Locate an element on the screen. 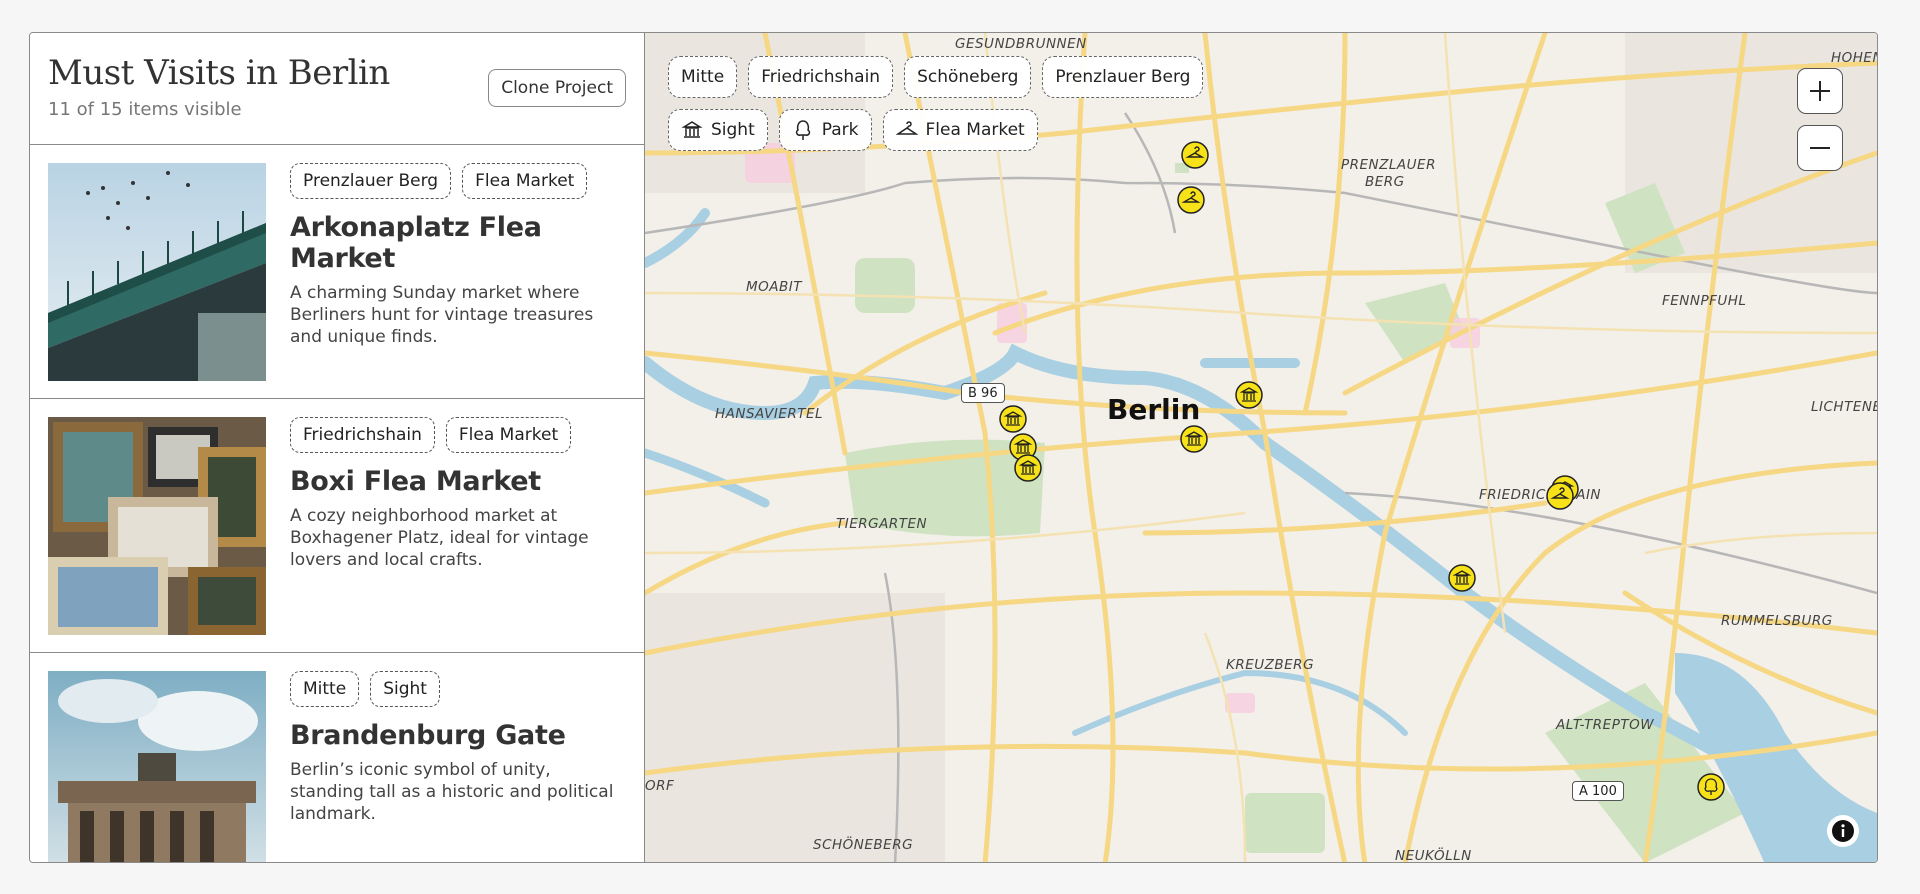 The width and height of the screenshot is (1920, 894). info-icon is located at coordinates (1843, 831).